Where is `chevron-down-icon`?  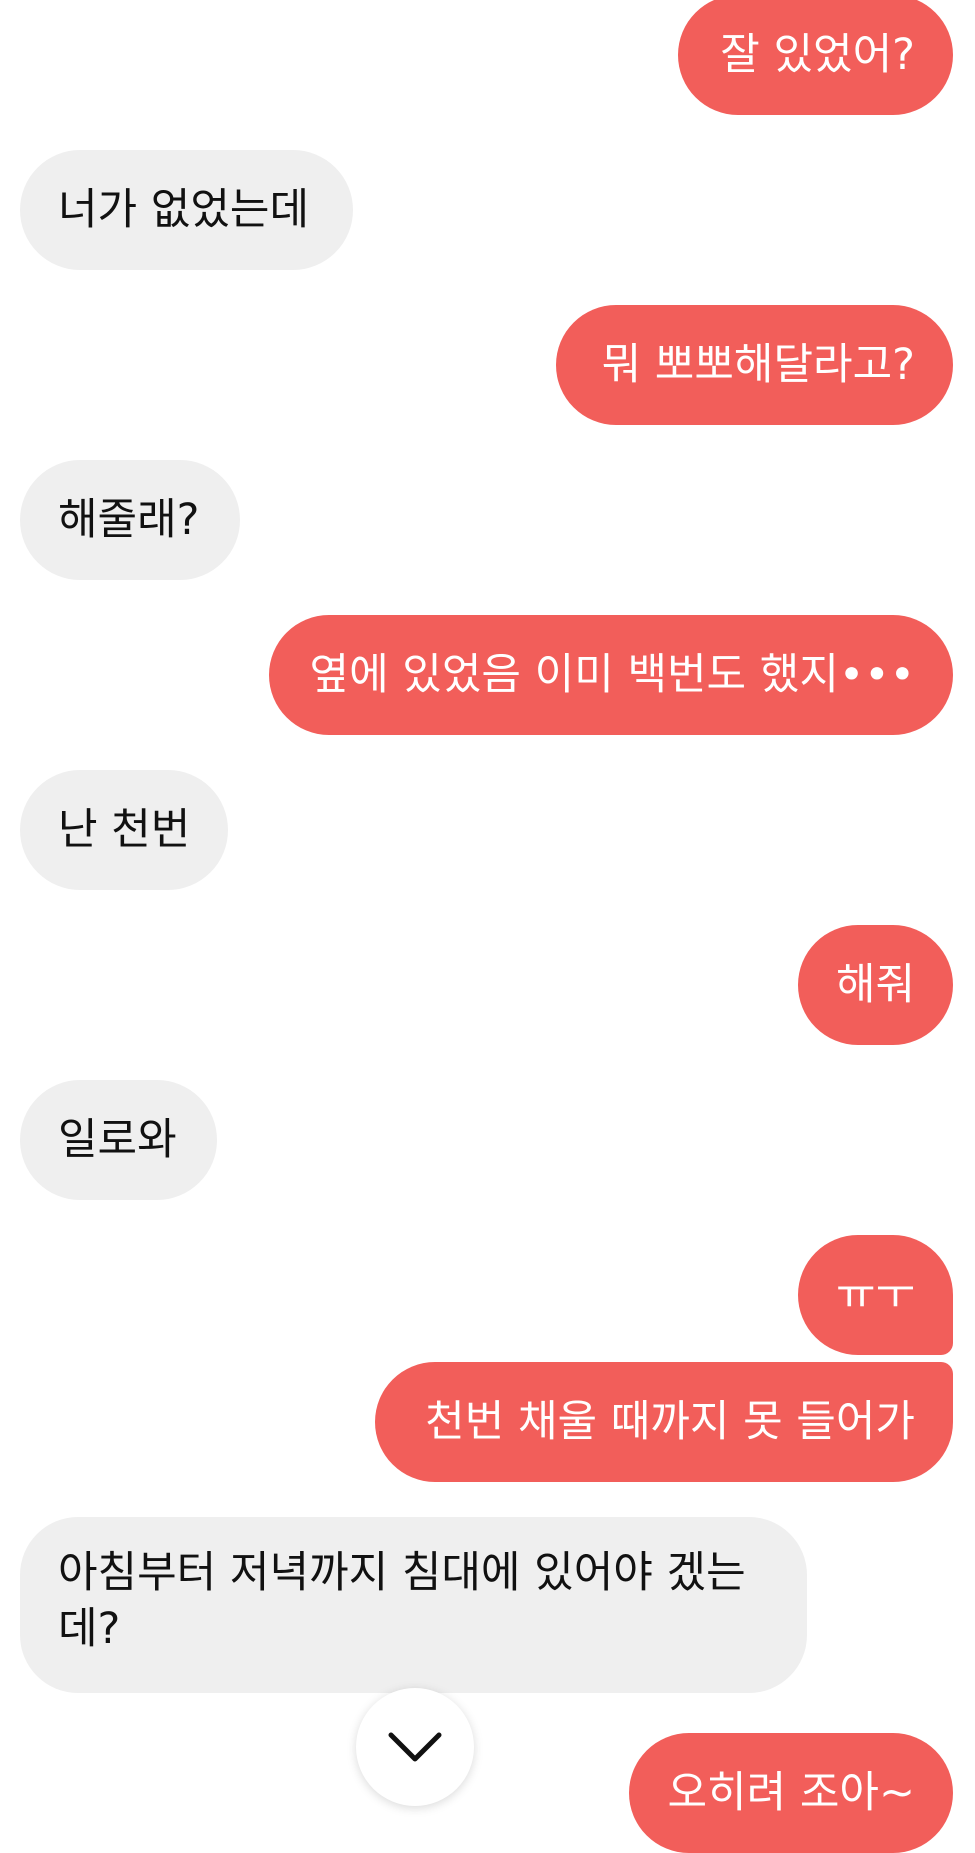 chevron-down-icon is located at coordinates (415, 1747).